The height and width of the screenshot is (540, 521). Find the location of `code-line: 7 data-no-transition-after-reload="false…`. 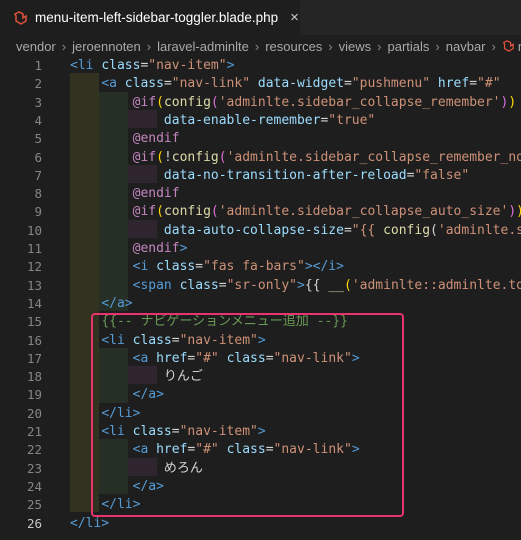

code-line: 7 data-no-transition-after-reload="false… is located at coordinates (260, 176).